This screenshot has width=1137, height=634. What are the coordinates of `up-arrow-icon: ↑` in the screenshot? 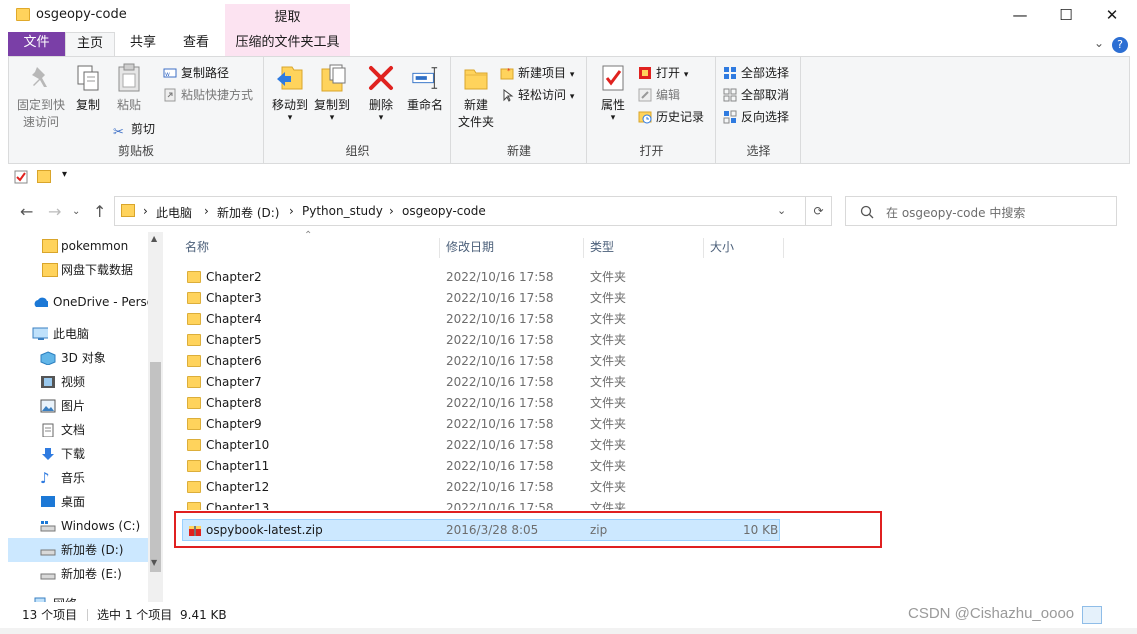 It's located at (99, 211).